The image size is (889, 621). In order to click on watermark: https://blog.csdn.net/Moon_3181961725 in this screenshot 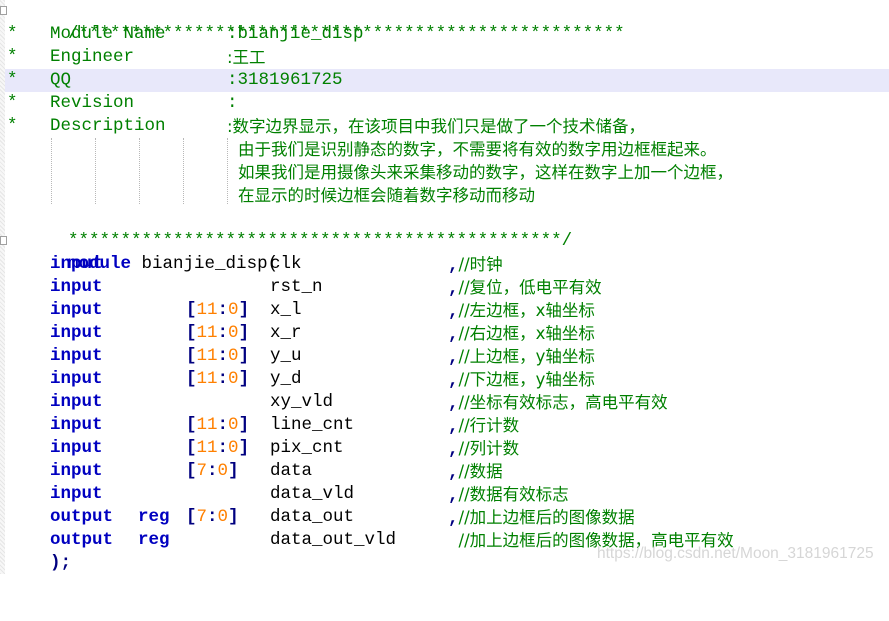, I will do `click(735, 553)`.